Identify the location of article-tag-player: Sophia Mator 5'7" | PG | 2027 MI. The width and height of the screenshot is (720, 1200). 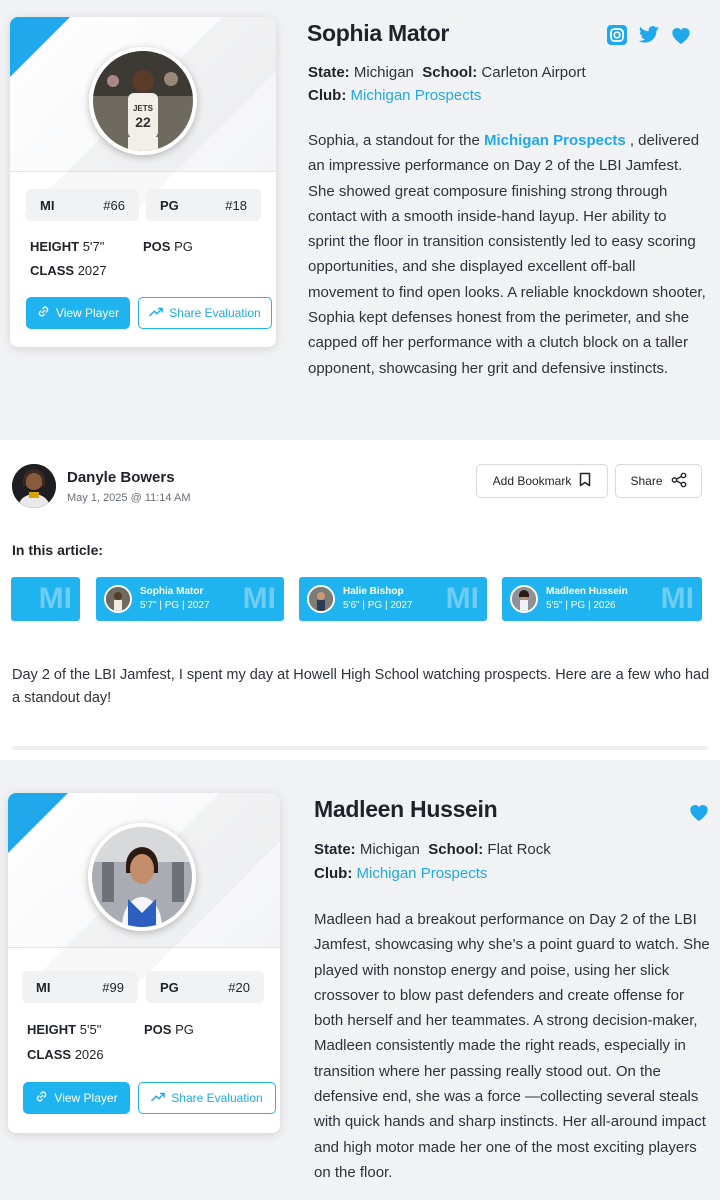
(190, 599).